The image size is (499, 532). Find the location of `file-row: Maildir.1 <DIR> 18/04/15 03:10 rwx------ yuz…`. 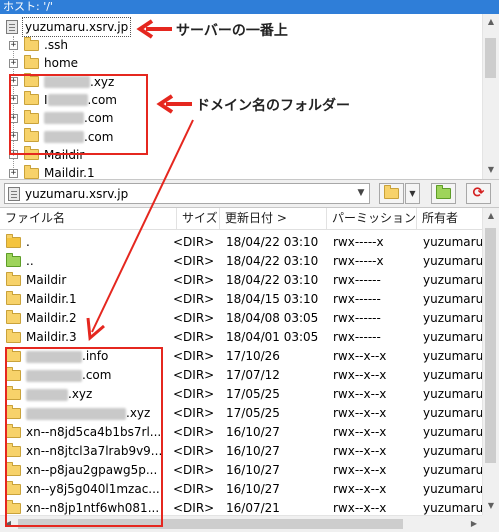

file-row: Maildir.1 <DIR> 18/04/15 03:10 rwx------ yuz… is located at coordinates (241, 299).